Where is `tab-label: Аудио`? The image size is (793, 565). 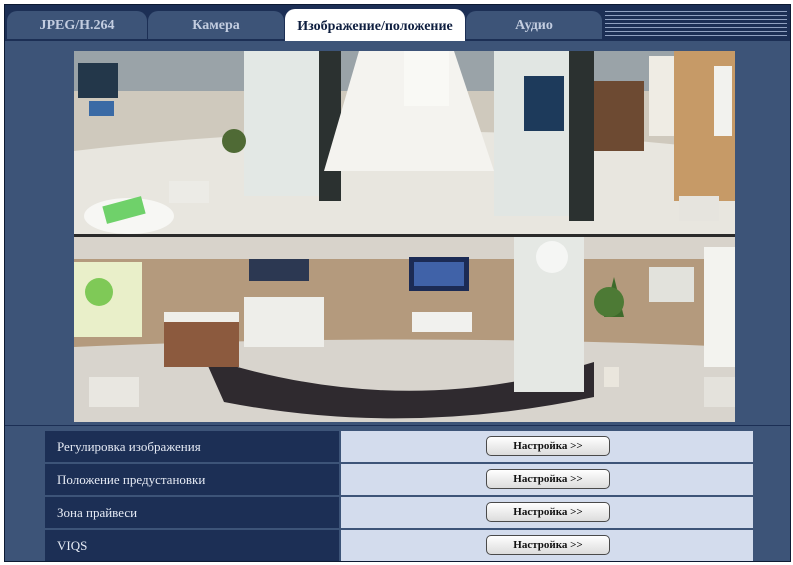
tab-label: Аудио is located at coordinates (534, 25).